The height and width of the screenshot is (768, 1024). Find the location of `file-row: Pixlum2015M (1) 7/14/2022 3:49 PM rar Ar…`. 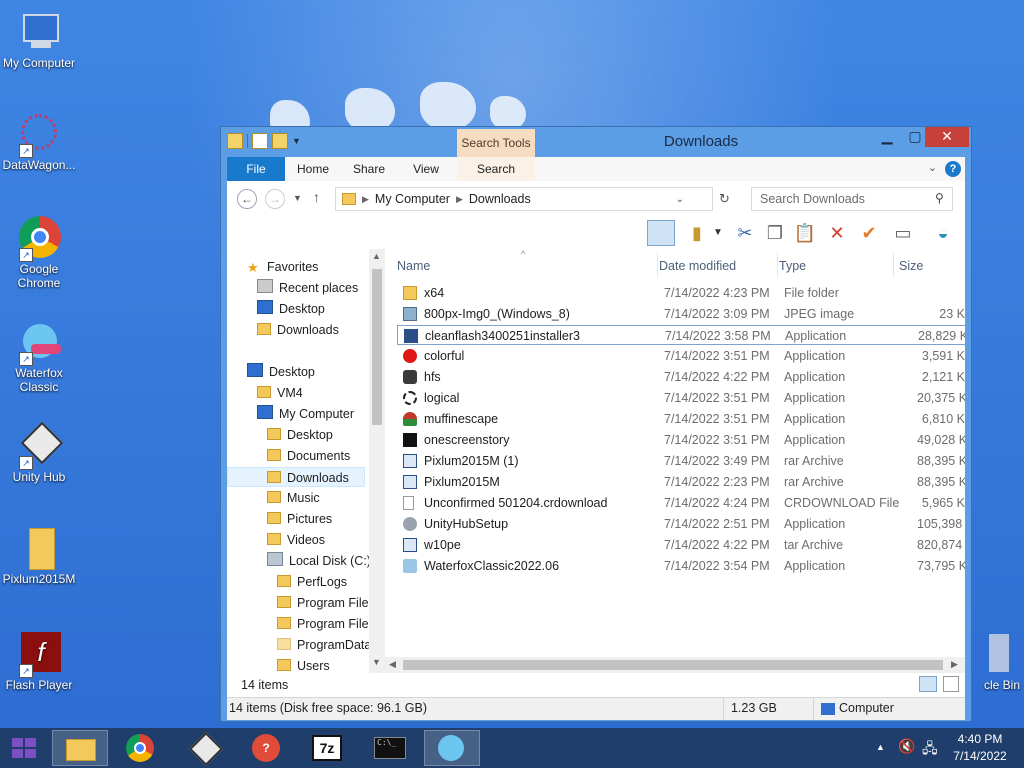

file-row: Pixlum2015M (1) 7/14/2022 3:49 PM rar Ar… is located at coordinates (681, 461).